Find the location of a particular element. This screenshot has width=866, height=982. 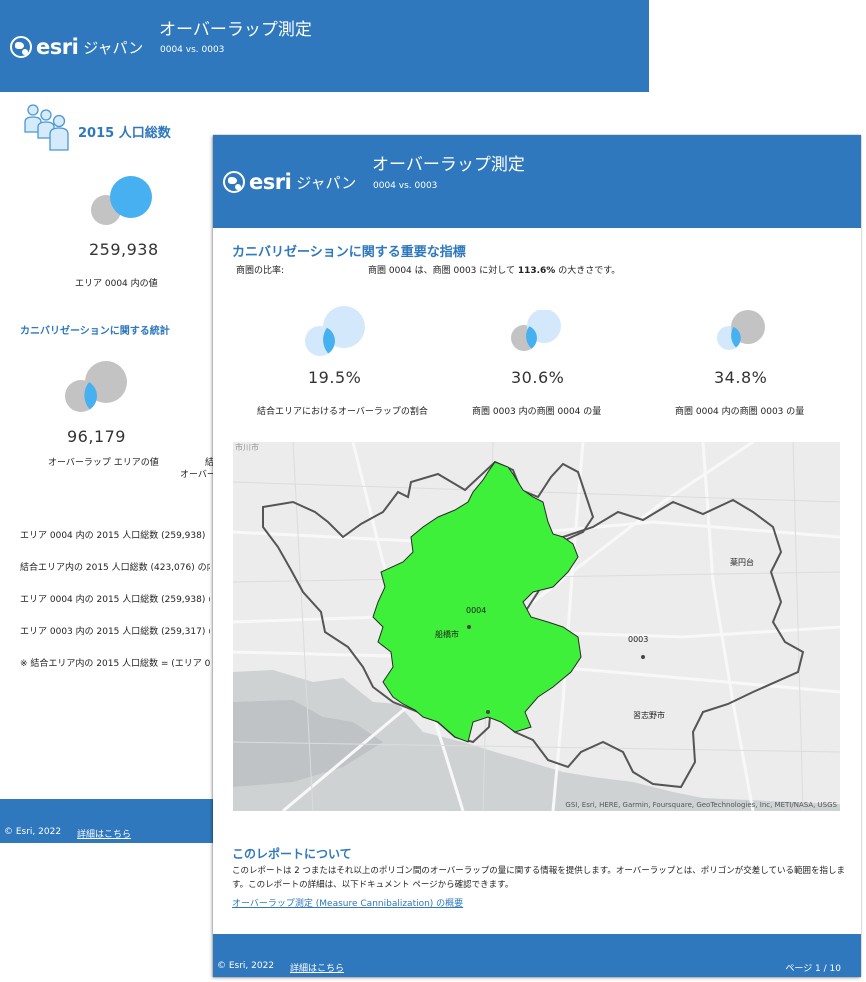

kpi-label-2: 商圏 0003 内の商圏 0004 の量 is located at coordinates (537, 412).